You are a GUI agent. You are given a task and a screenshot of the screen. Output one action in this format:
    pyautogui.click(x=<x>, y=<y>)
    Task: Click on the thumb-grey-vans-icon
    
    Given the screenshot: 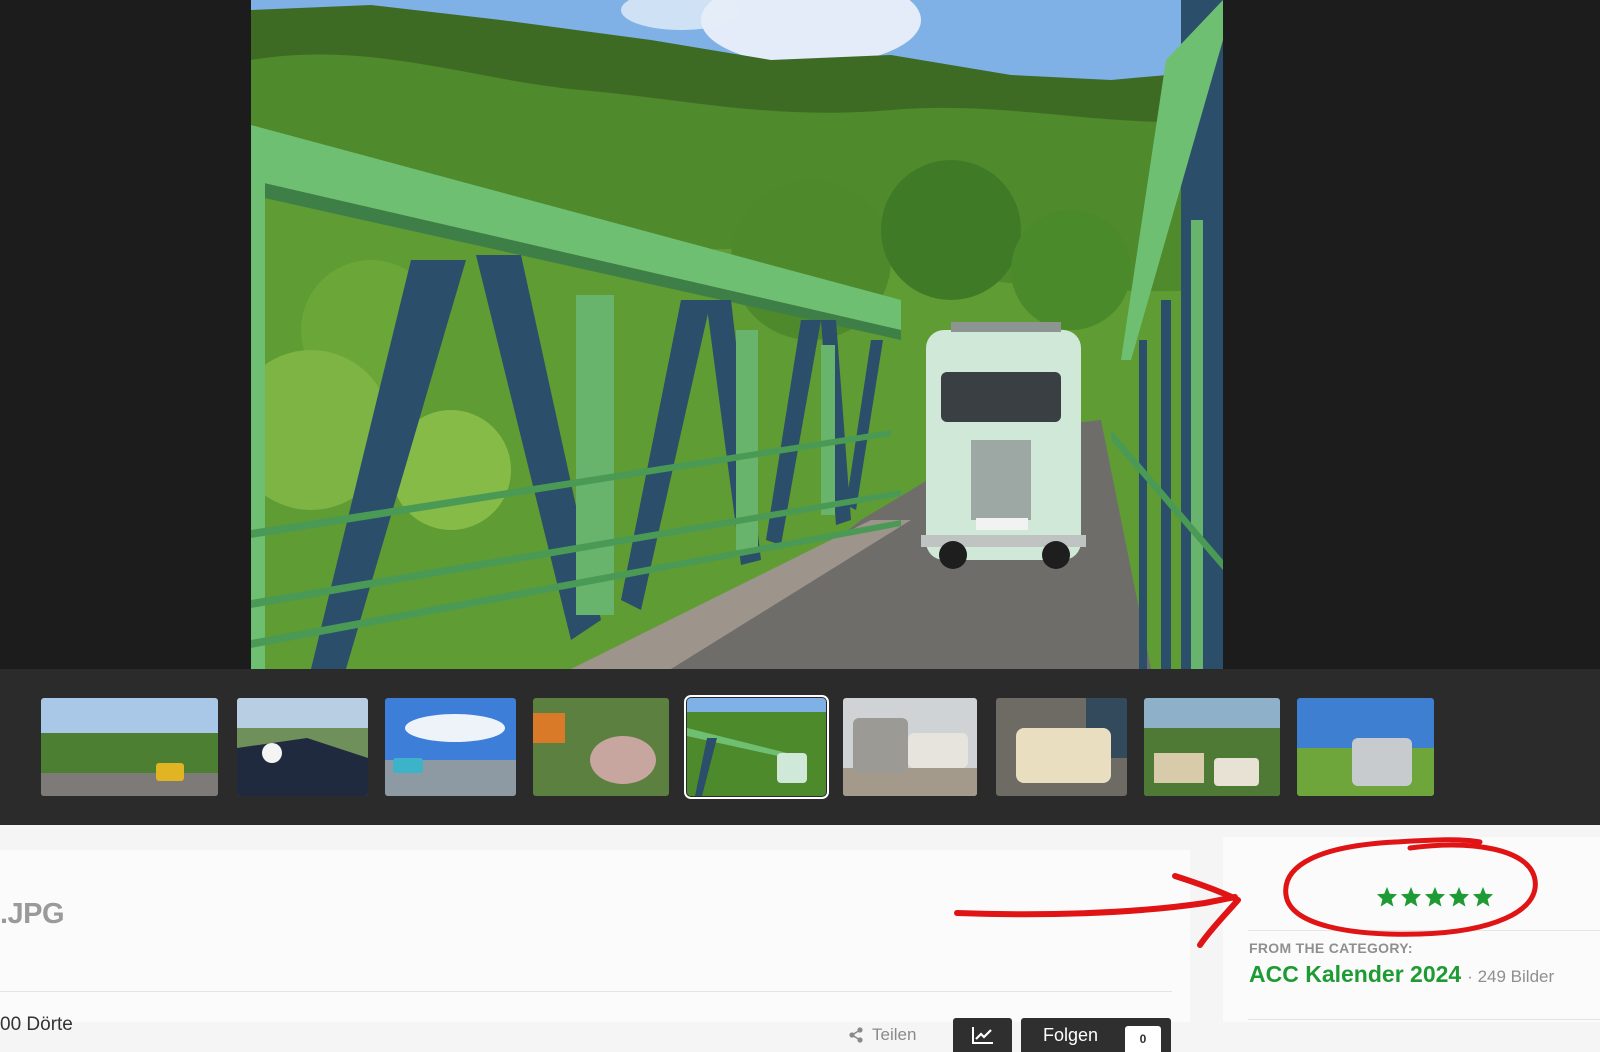 What is the action you would take?
    pyautogui.click(x=910, y=747)
    